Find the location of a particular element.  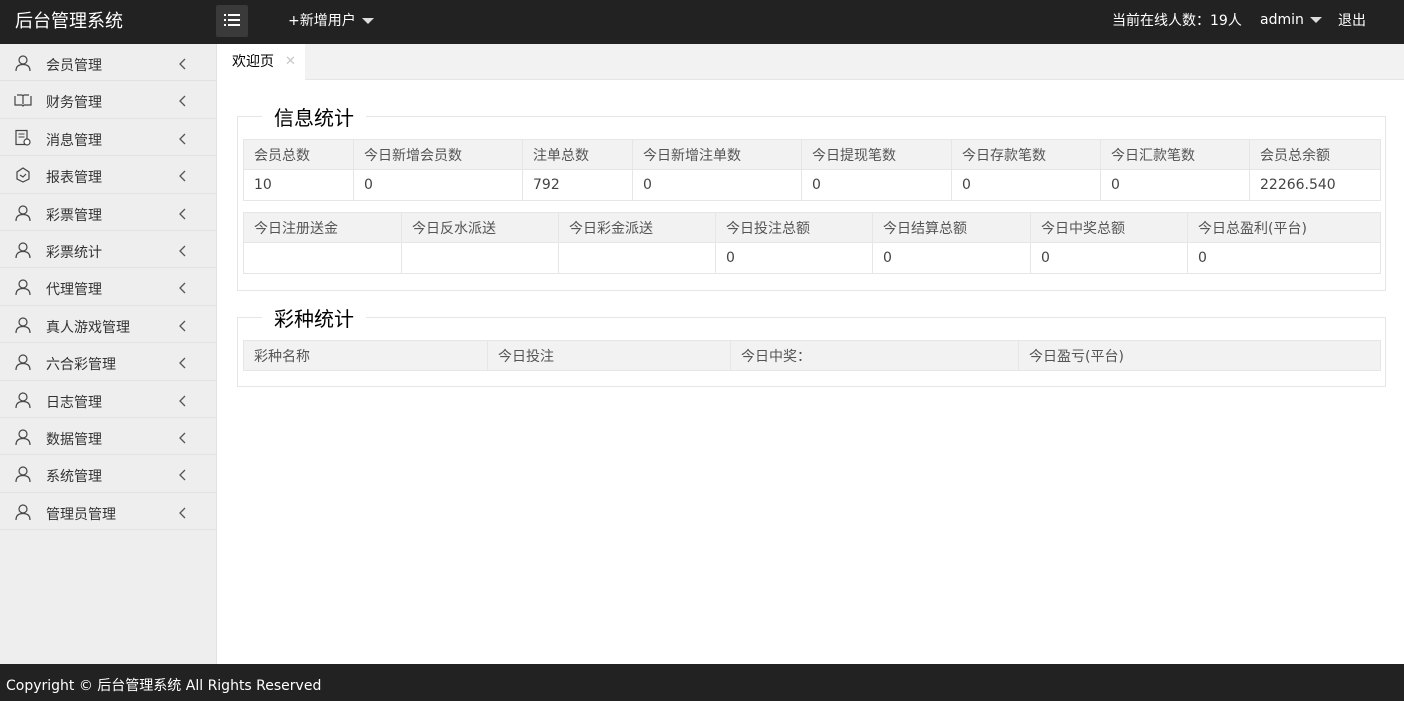

sidebar-item: 系统管理 is located at coordinates (108, 474).